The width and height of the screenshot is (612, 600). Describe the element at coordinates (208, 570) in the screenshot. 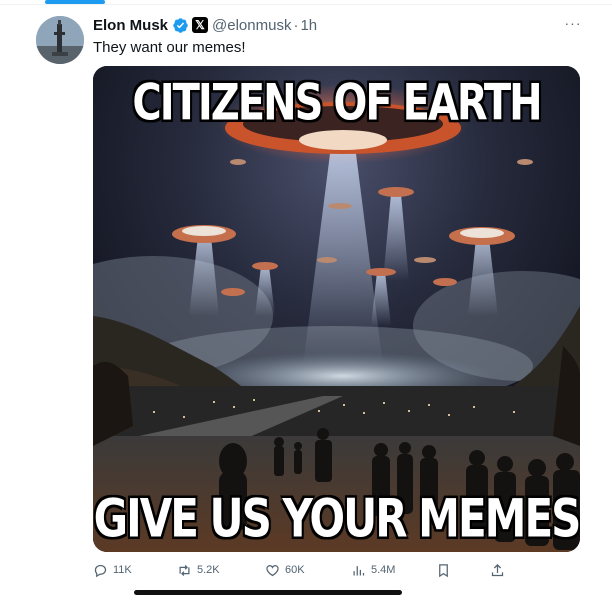

I see `repost-count: 5.2K` at that location.